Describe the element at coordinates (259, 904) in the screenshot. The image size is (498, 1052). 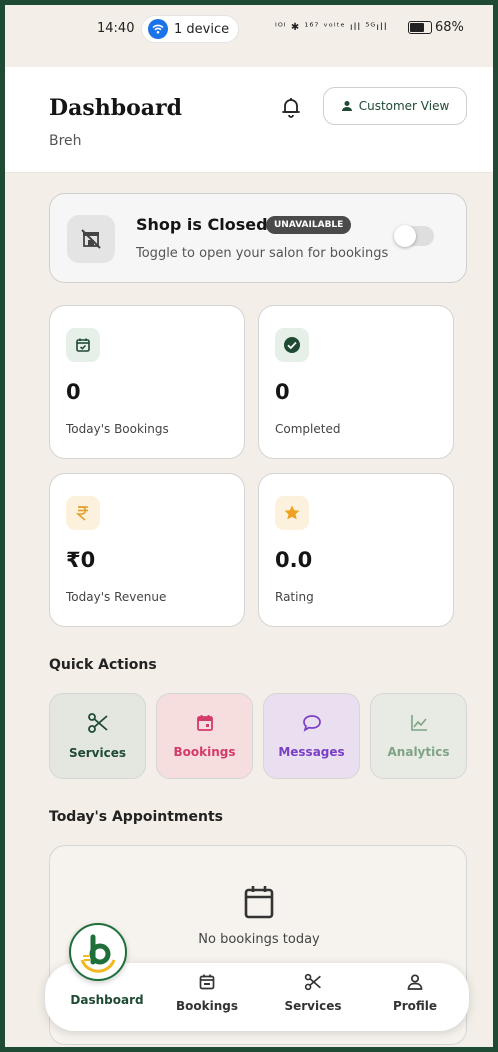
I see `empty-calendar-icon` at that location.